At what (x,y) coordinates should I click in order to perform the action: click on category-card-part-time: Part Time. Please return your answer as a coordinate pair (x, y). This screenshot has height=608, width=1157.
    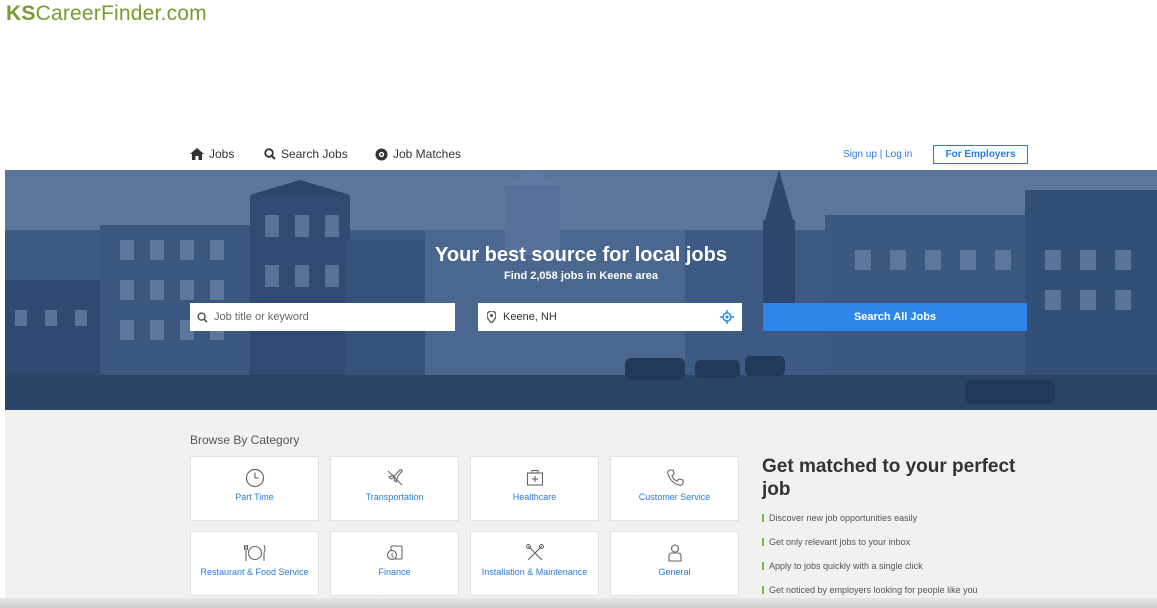
    Looking at the image, I should click on (254, 488).